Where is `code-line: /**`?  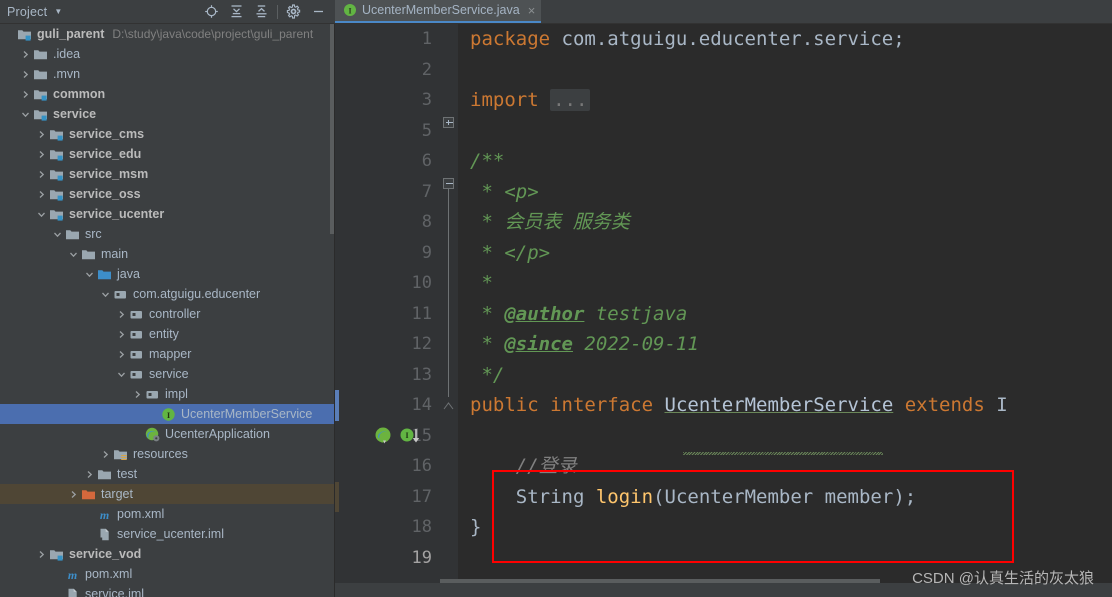
code-line: /** is located at coordinates (791, 161).